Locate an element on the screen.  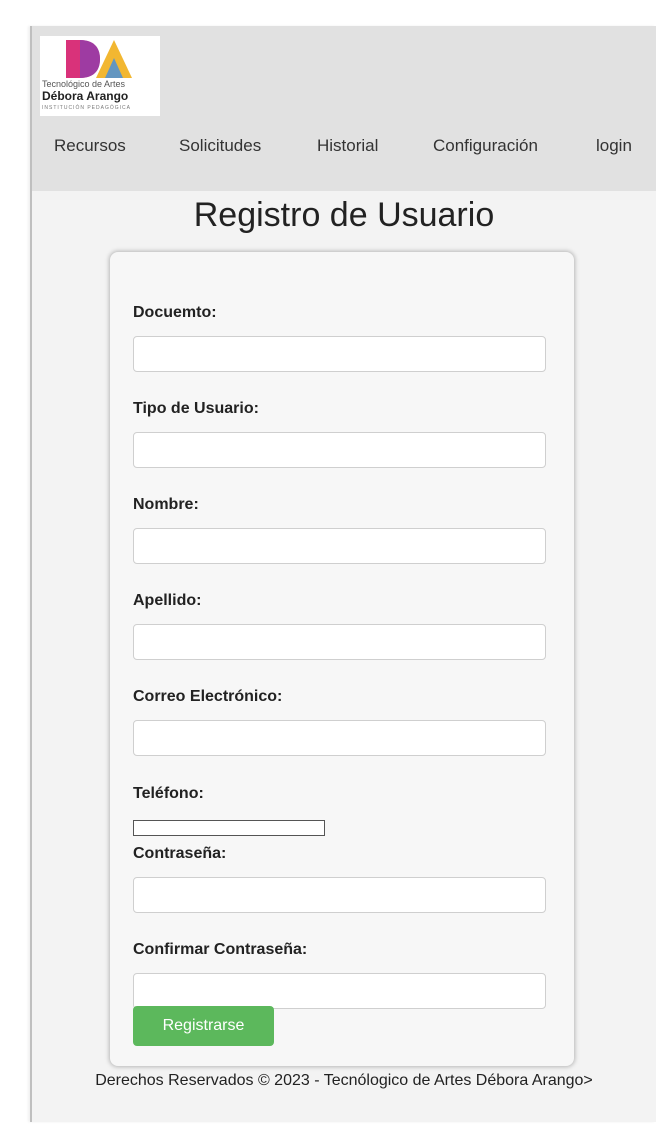
logo-text-line3: INSTITUCIÓN PEDAGÓGICA is located at coordinates (86, 108).